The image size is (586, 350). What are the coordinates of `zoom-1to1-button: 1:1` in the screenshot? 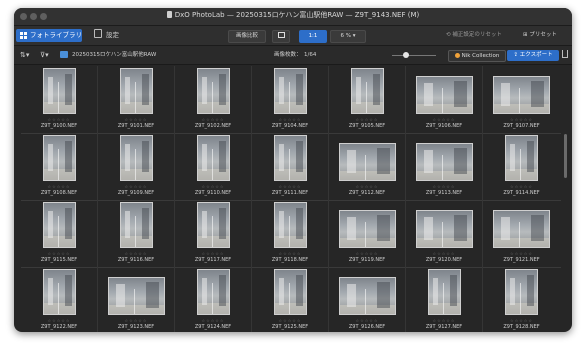 It's located at (313, 36).